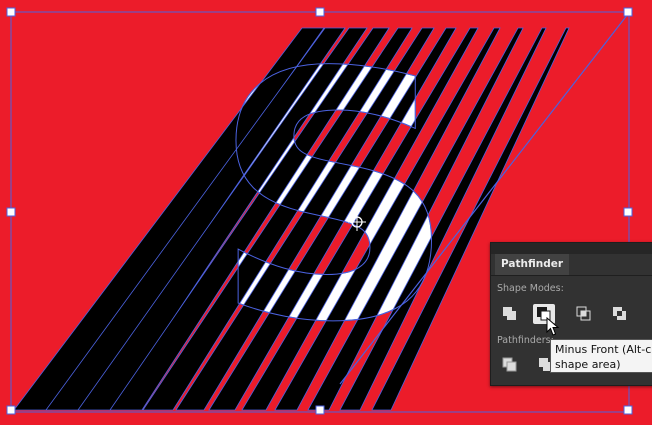  What do you see at coordinates (588, 364) in the screenshot?
I see `tooltip-line-2: shape area)` at bounding box center [588, 364].